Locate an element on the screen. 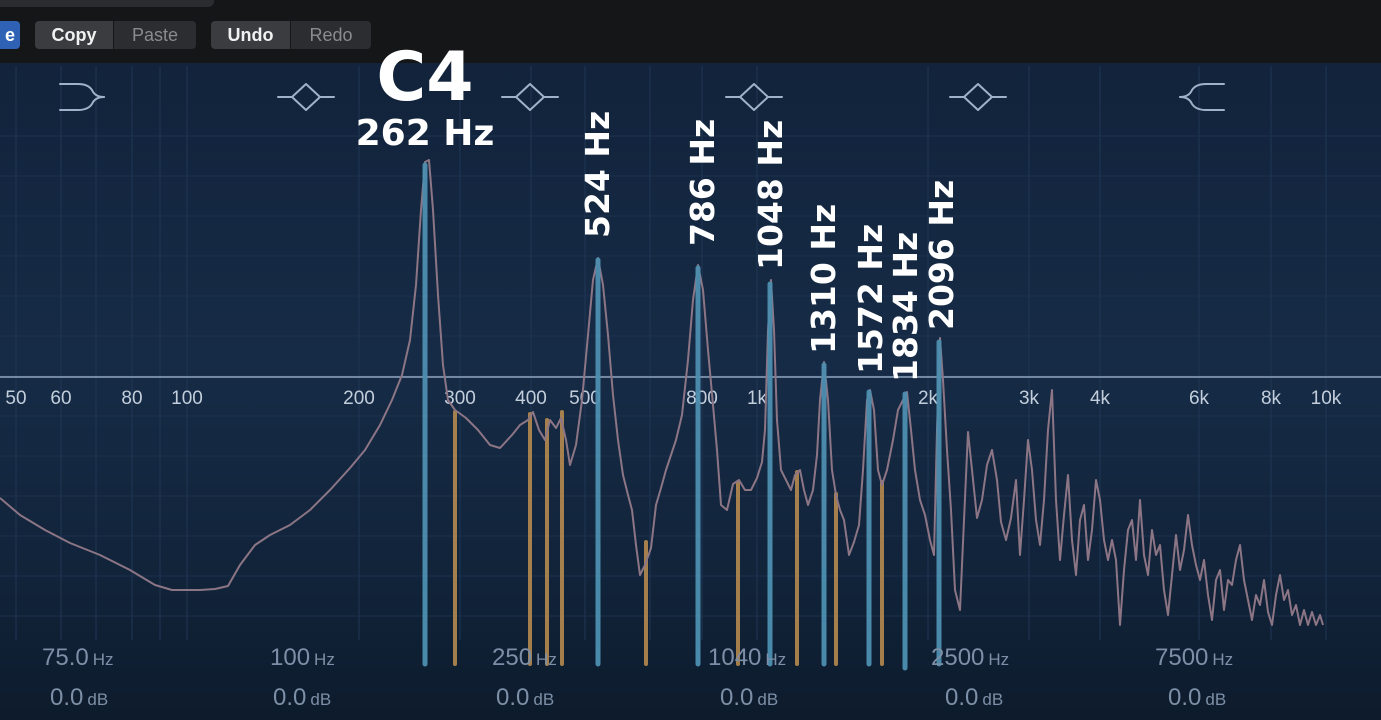  band3-gain: 0.0 dB is located at coordinates (525, 698).